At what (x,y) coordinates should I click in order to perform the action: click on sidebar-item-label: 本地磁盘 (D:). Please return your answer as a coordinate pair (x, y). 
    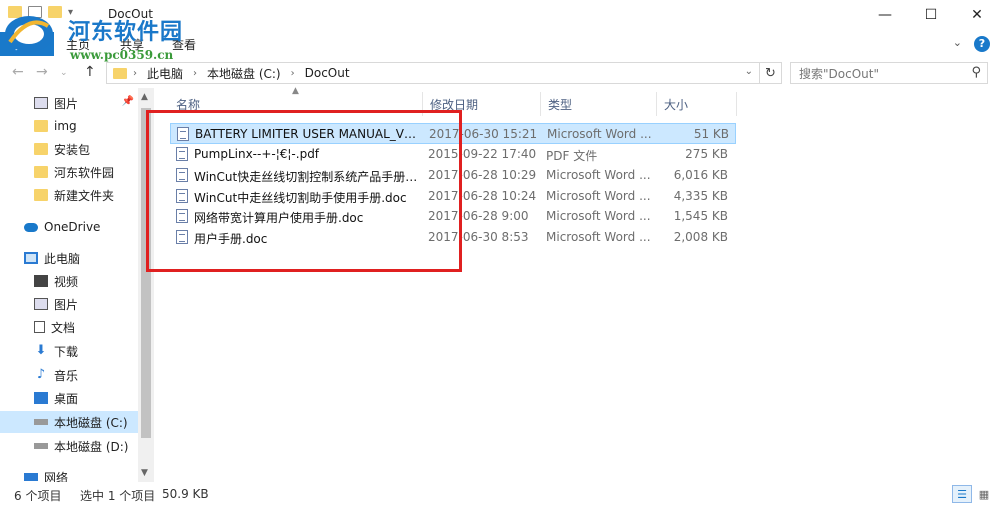
    Looking at the image, I should click on (91, 446).